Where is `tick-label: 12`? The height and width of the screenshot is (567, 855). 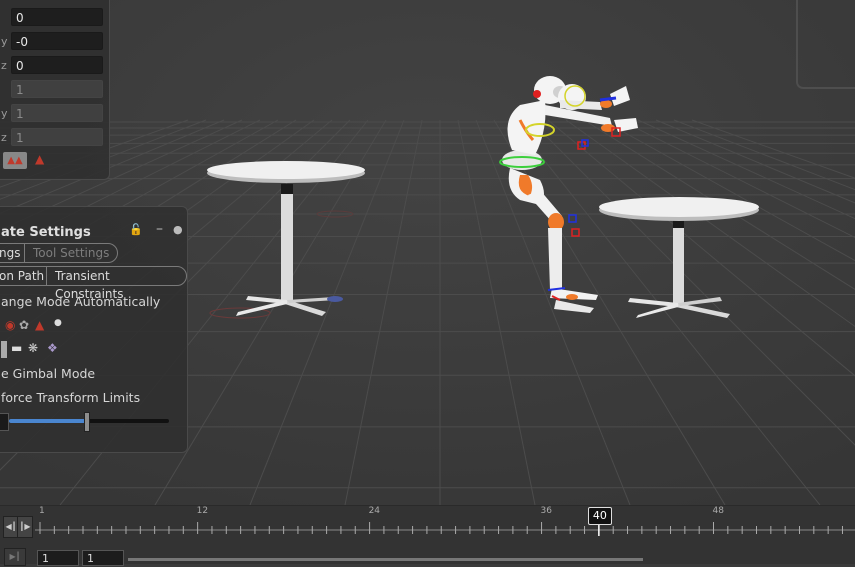
tick-label: 12 is located at coordinates (202, 511).